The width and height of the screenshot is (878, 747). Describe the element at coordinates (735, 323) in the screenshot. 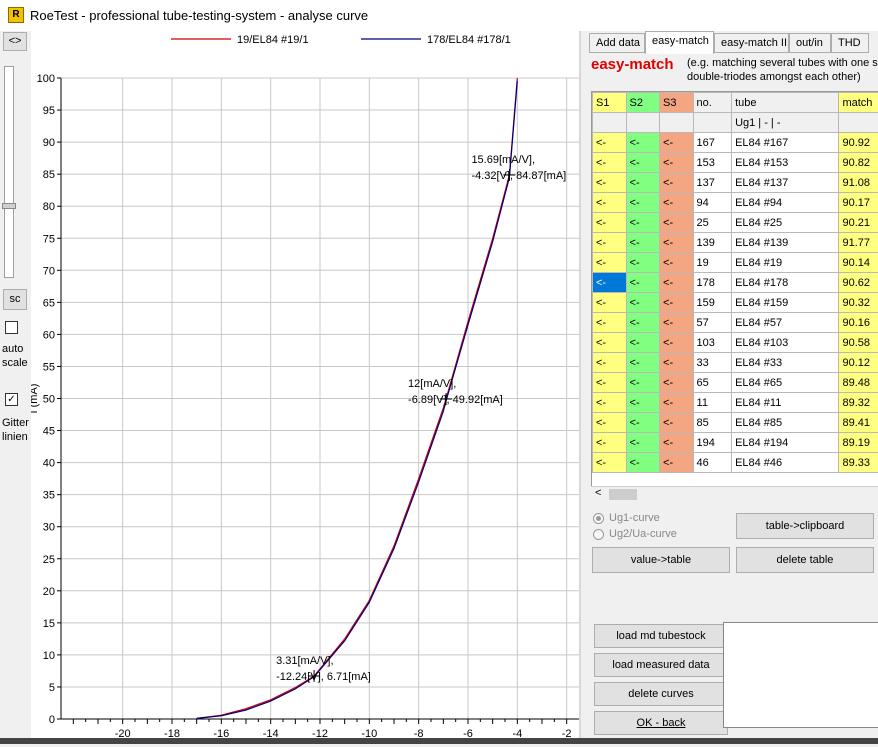

I see `table-row: <-<-<-57EL84 #5790.16` at that location.